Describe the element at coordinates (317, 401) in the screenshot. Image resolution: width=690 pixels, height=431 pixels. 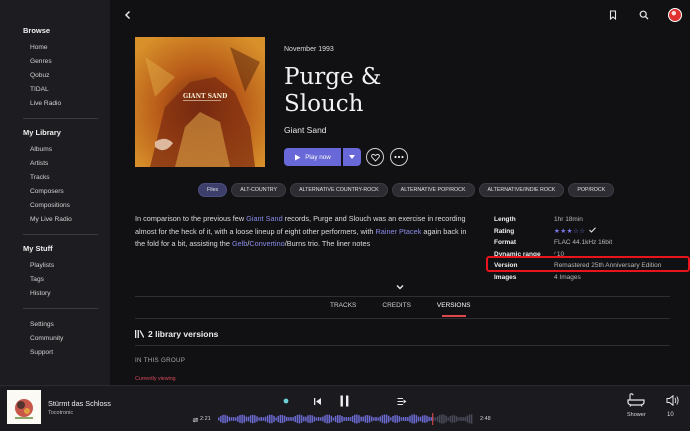
I see `previous-button` at that location.